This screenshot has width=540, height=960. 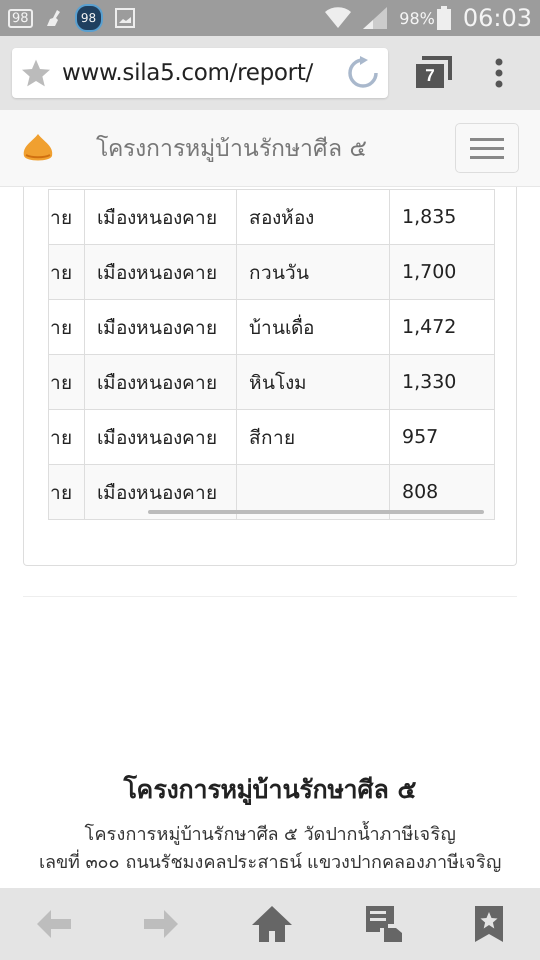 What do you see at coordinates (53, 924) in the screenshot?
I see `back-icon` at bounding box center [53, 924].